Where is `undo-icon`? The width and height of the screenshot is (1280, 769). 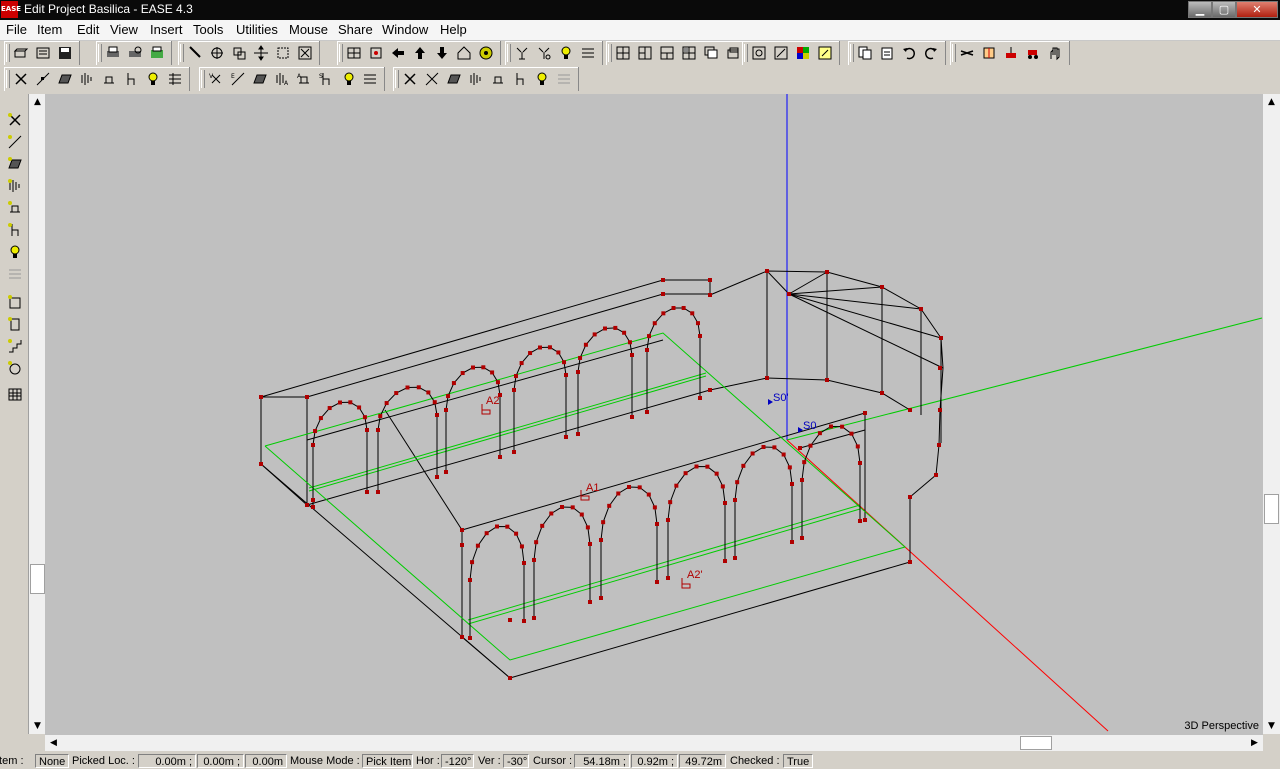
undo-icon is located at coordinates (909, 53).